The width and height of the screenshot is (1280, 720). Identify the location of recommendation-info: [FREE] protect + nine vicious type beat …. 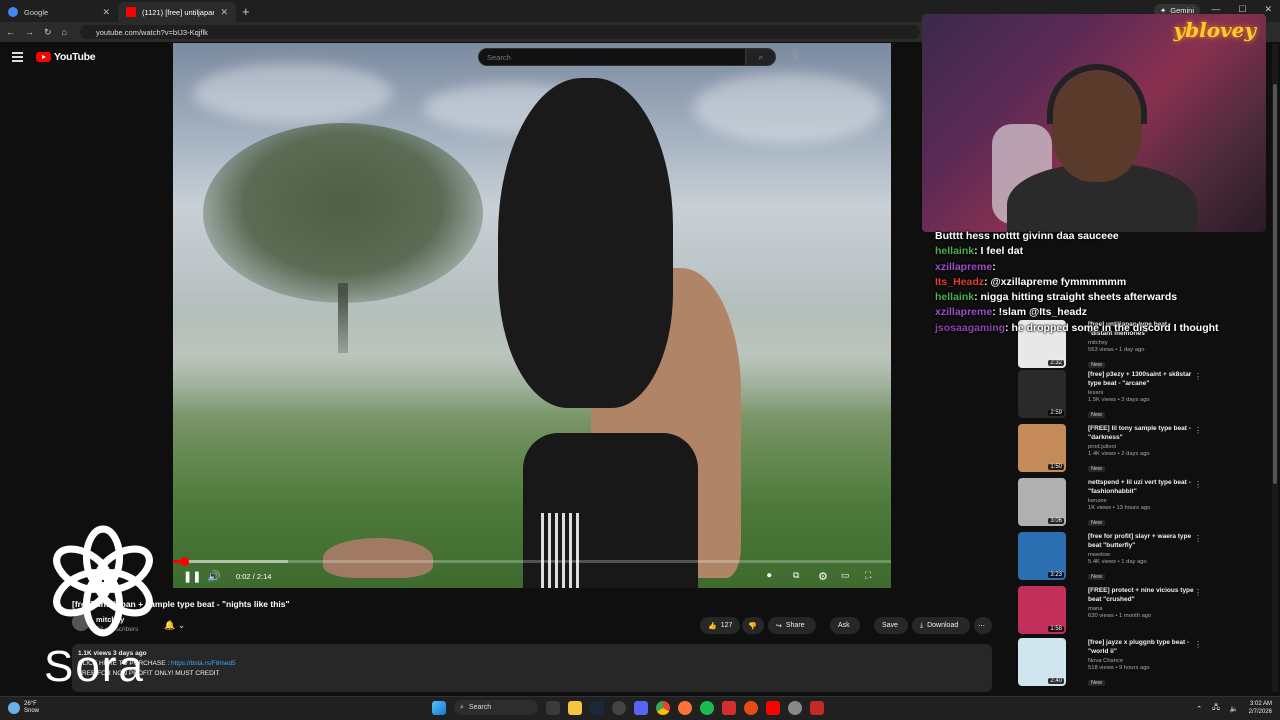
(1142, 602).